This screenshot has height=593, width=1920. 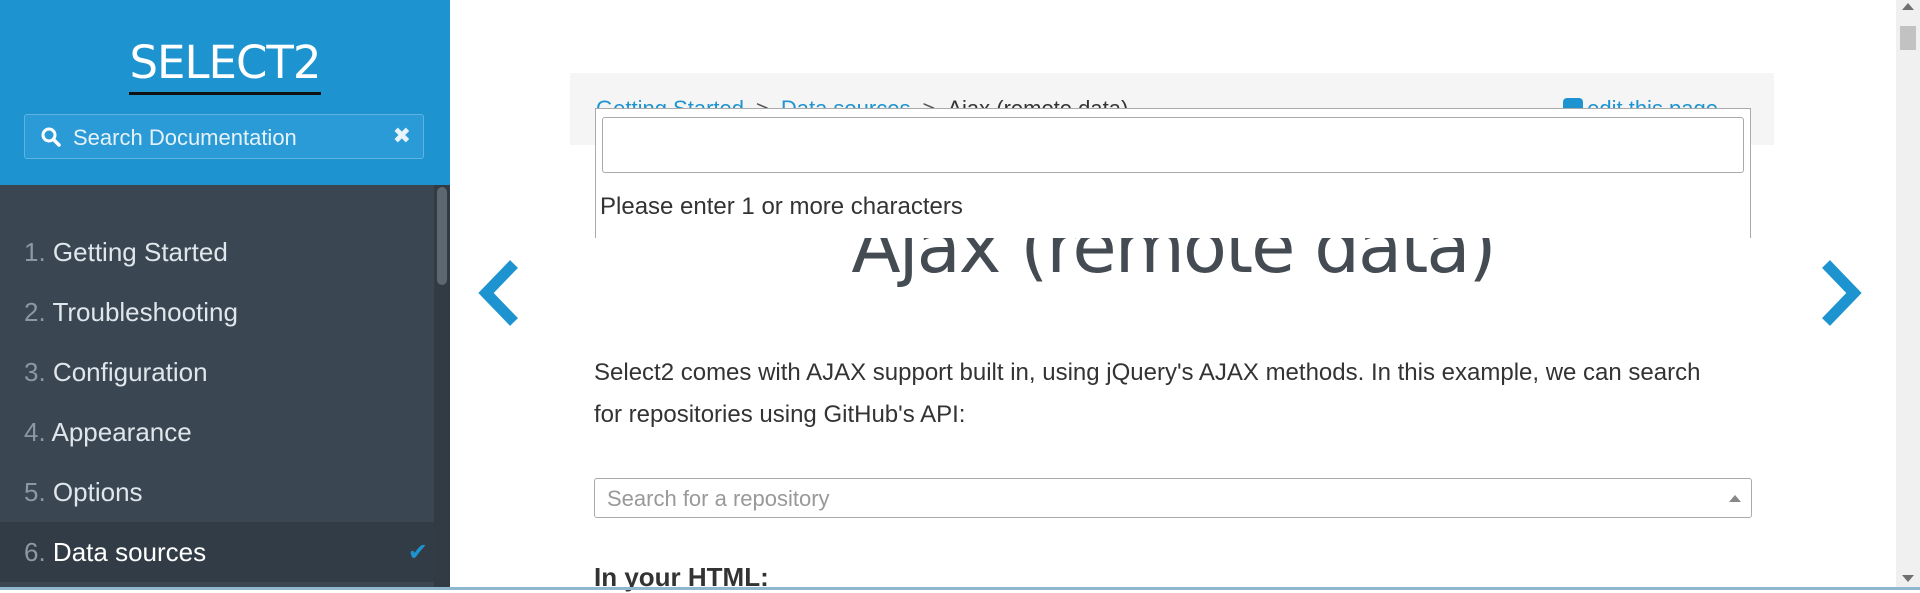 I want to click on sidebar-scrollbar, so click(x=442, y=386).